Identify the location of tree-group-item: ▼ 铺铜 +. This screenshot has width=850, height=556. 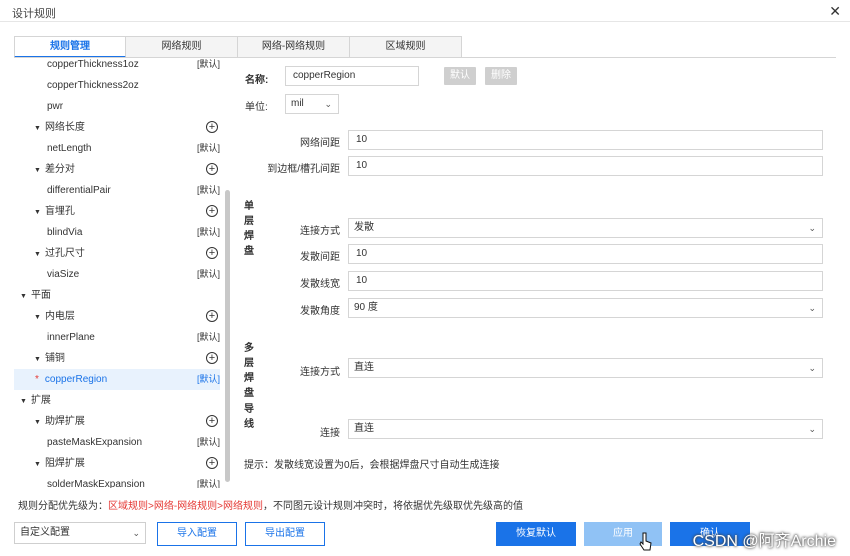
(117, 358).